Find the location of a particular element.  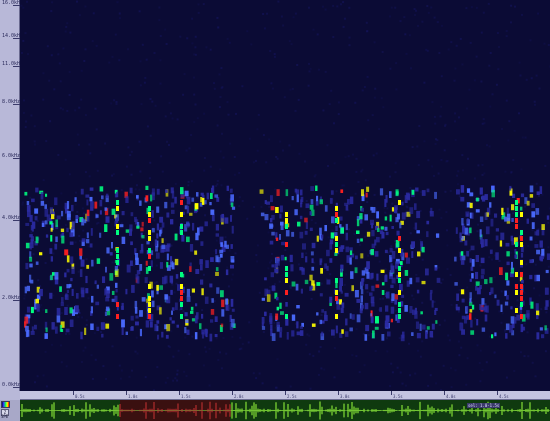

time-label: 1.5s is located at coordinates (186, 396).